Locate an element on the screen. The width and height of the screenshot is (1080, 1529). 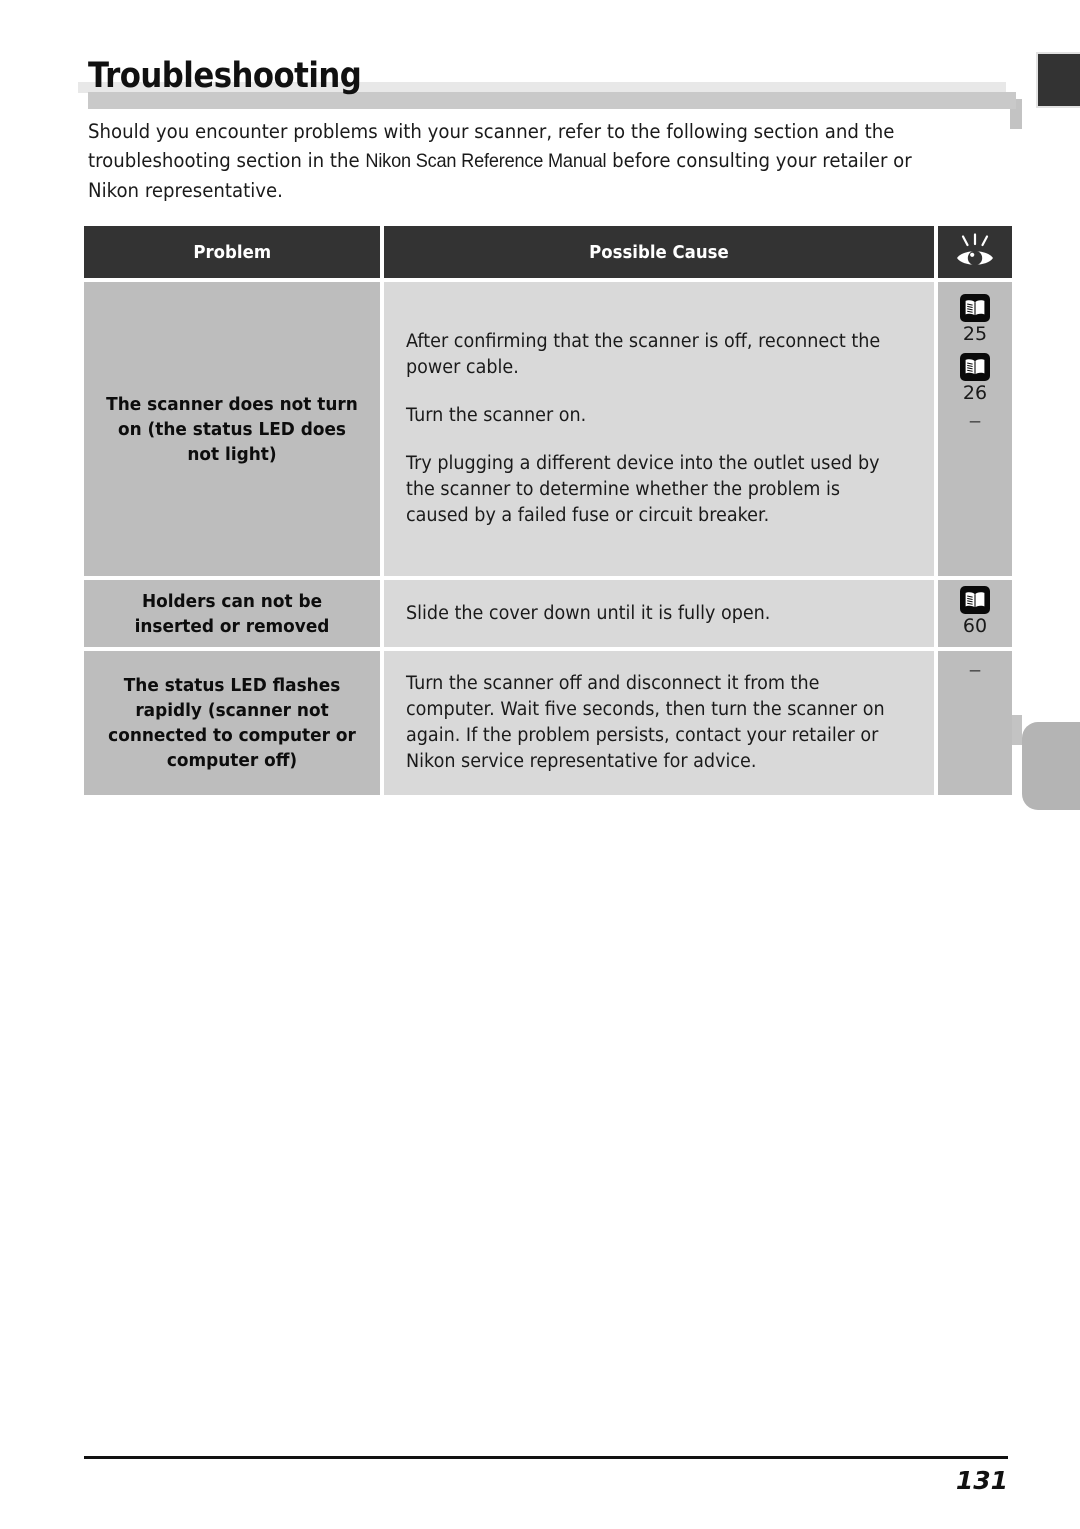
header-cell-problem: Problem is located at coordinates (232, 252).